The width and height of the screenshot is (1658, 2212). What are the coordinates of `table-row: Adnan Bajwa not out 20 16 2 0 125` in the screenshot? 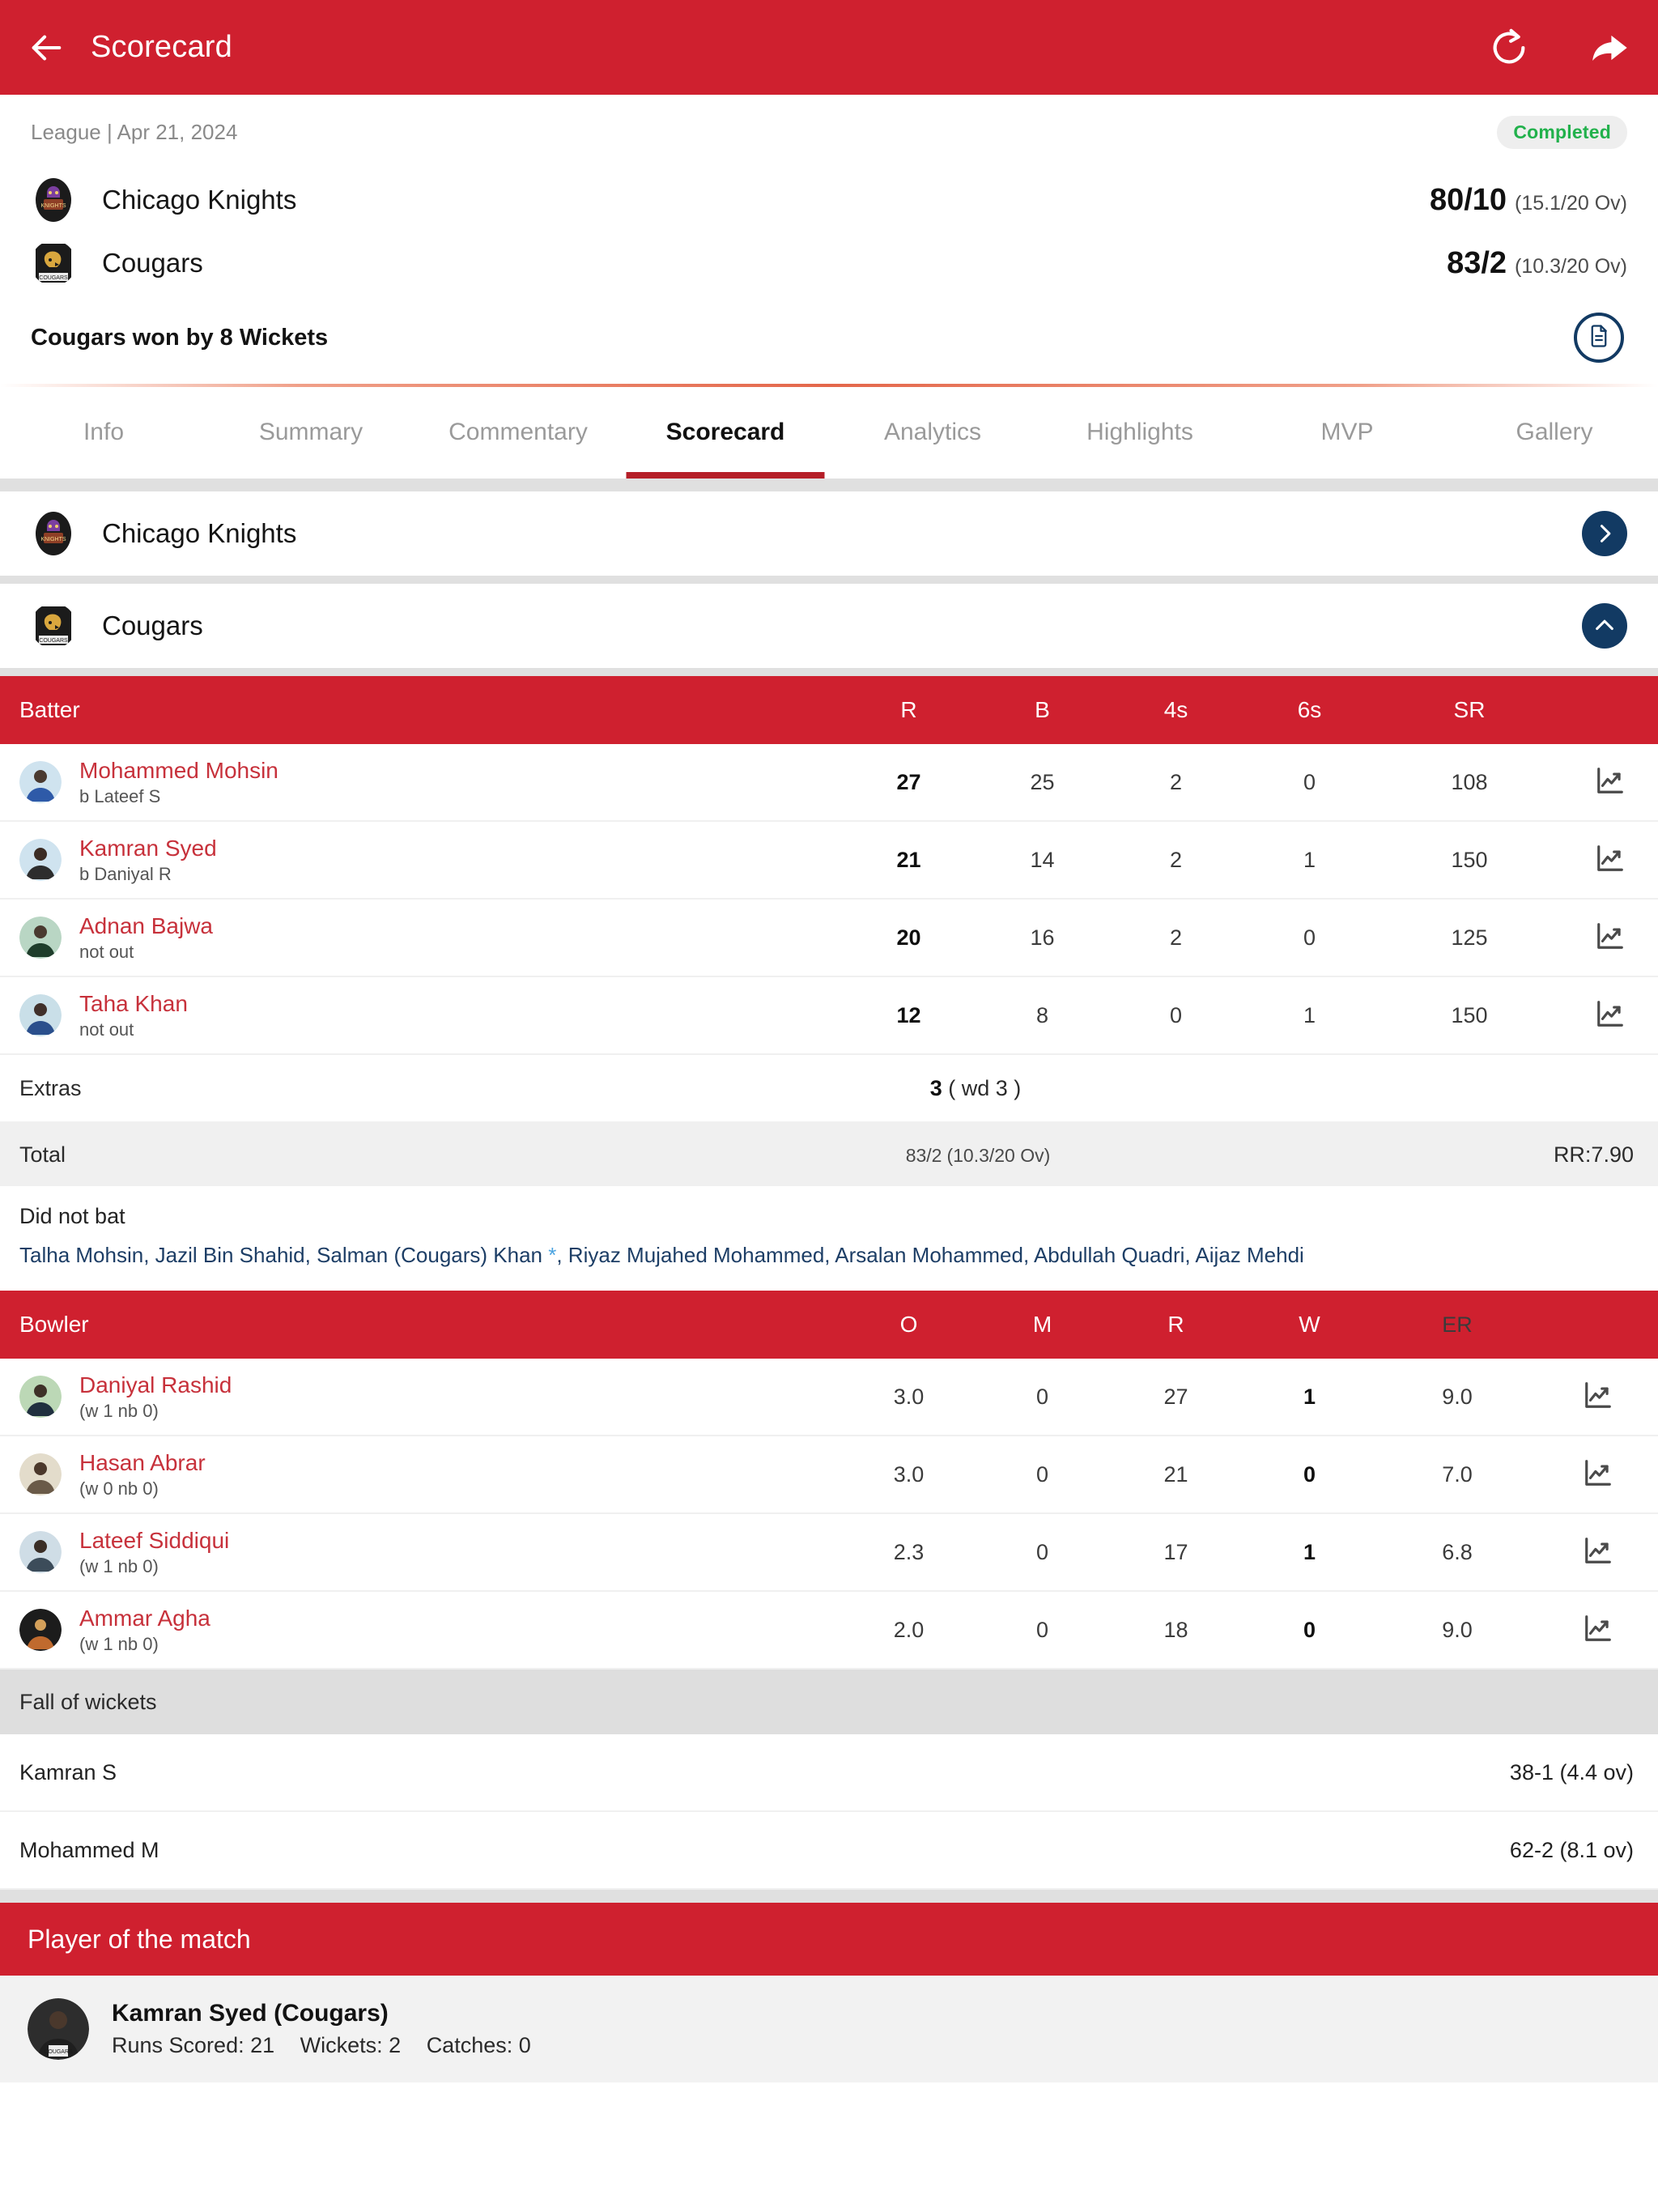 It's located at (829, 939).